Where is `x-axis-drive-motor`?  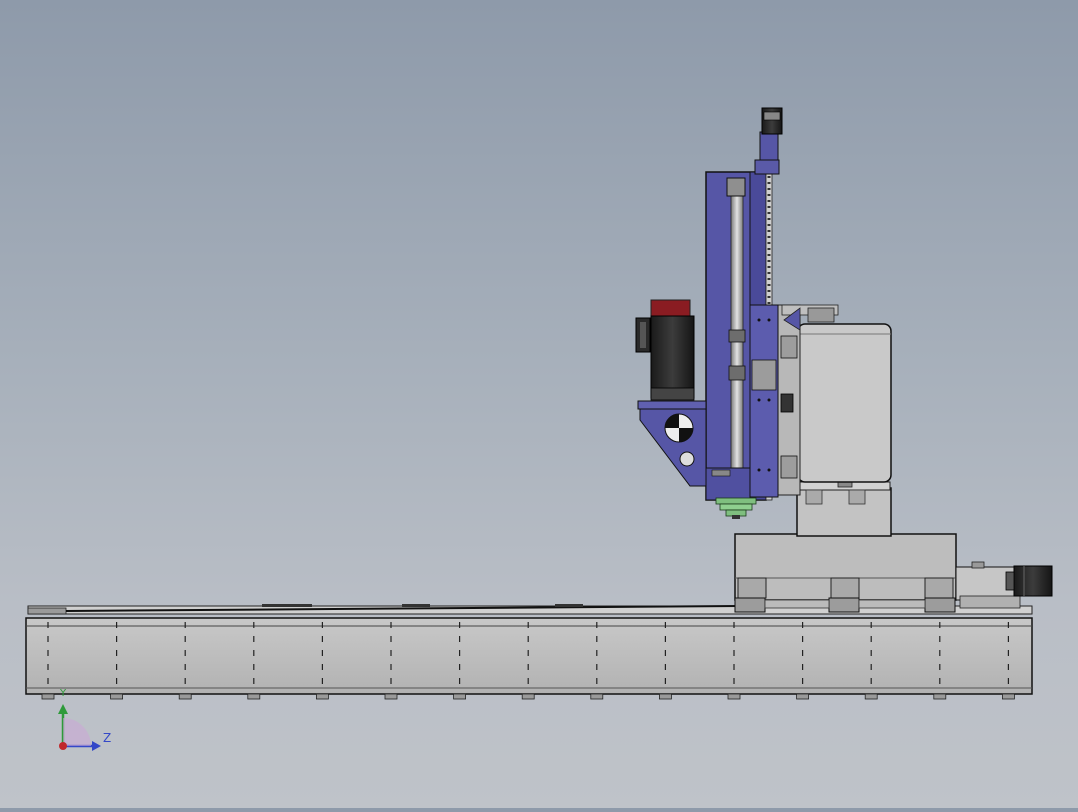 x-axis-drive-motor is located at coordinates (1004, 585).